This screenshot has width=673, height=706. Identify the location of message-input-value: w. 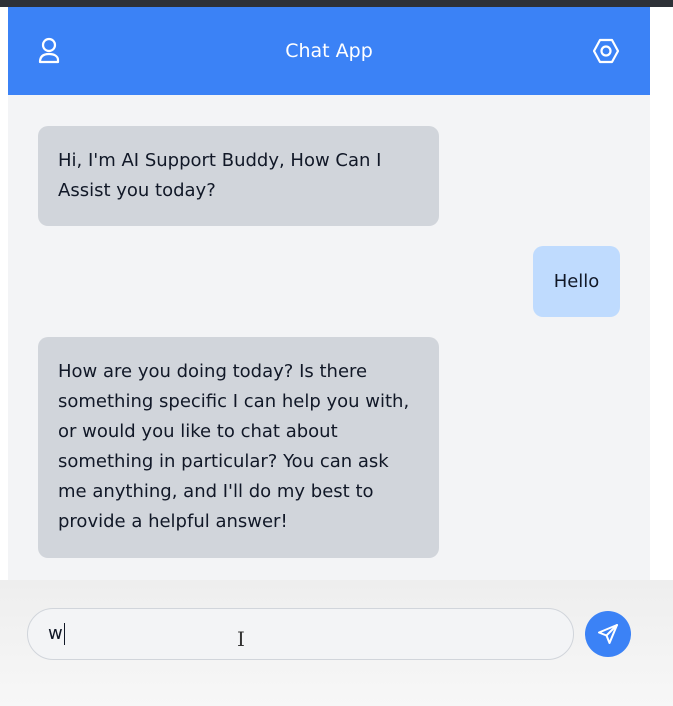
(56, 634).